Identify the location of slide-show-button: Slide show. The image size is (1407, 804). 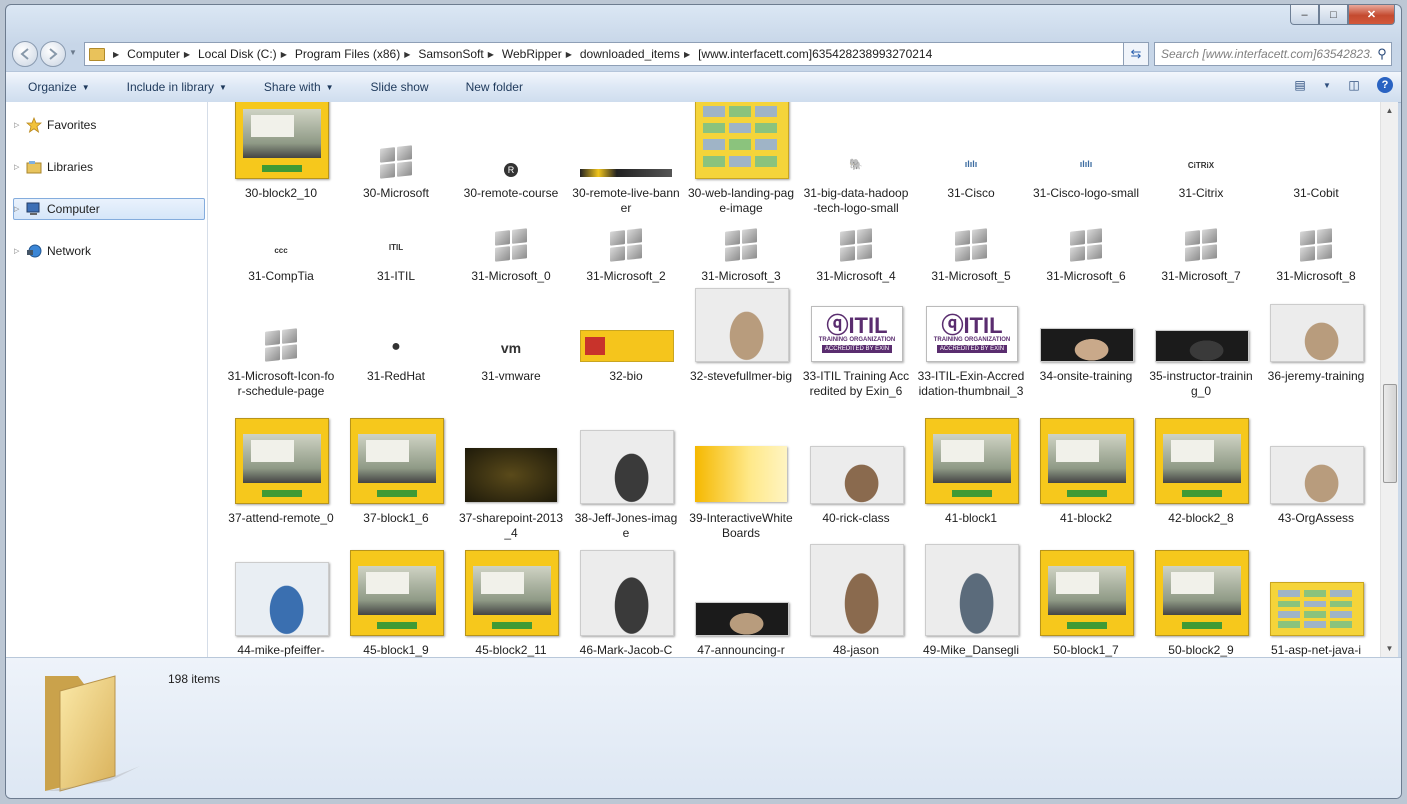
(396, 87).